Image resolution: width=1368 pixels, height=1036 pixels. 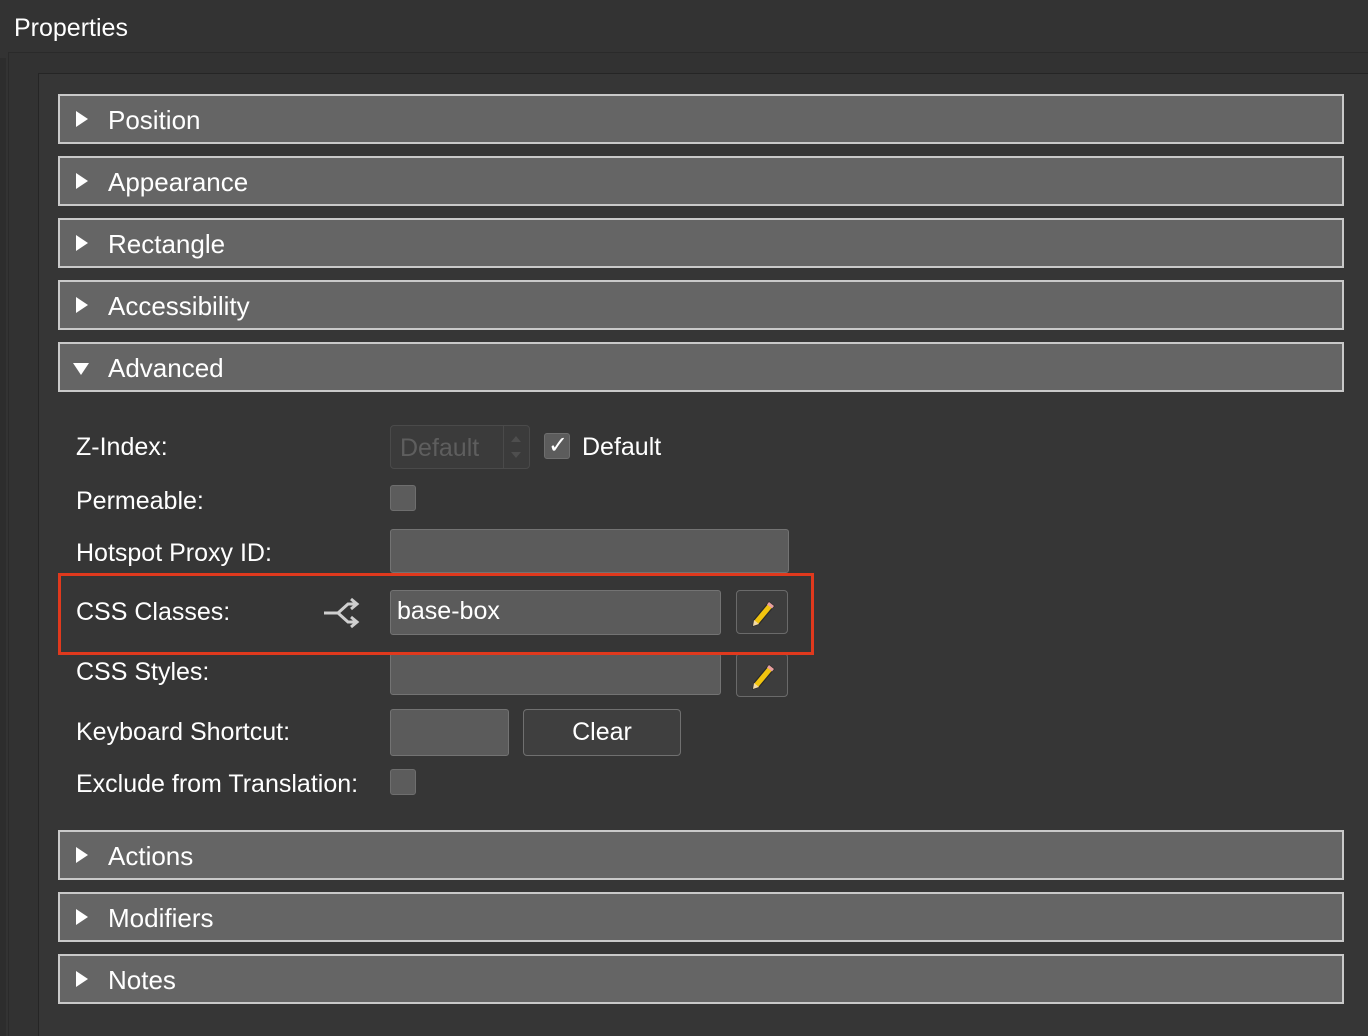 I want to click on stepper-down-icon, so click(x=516, y=455).